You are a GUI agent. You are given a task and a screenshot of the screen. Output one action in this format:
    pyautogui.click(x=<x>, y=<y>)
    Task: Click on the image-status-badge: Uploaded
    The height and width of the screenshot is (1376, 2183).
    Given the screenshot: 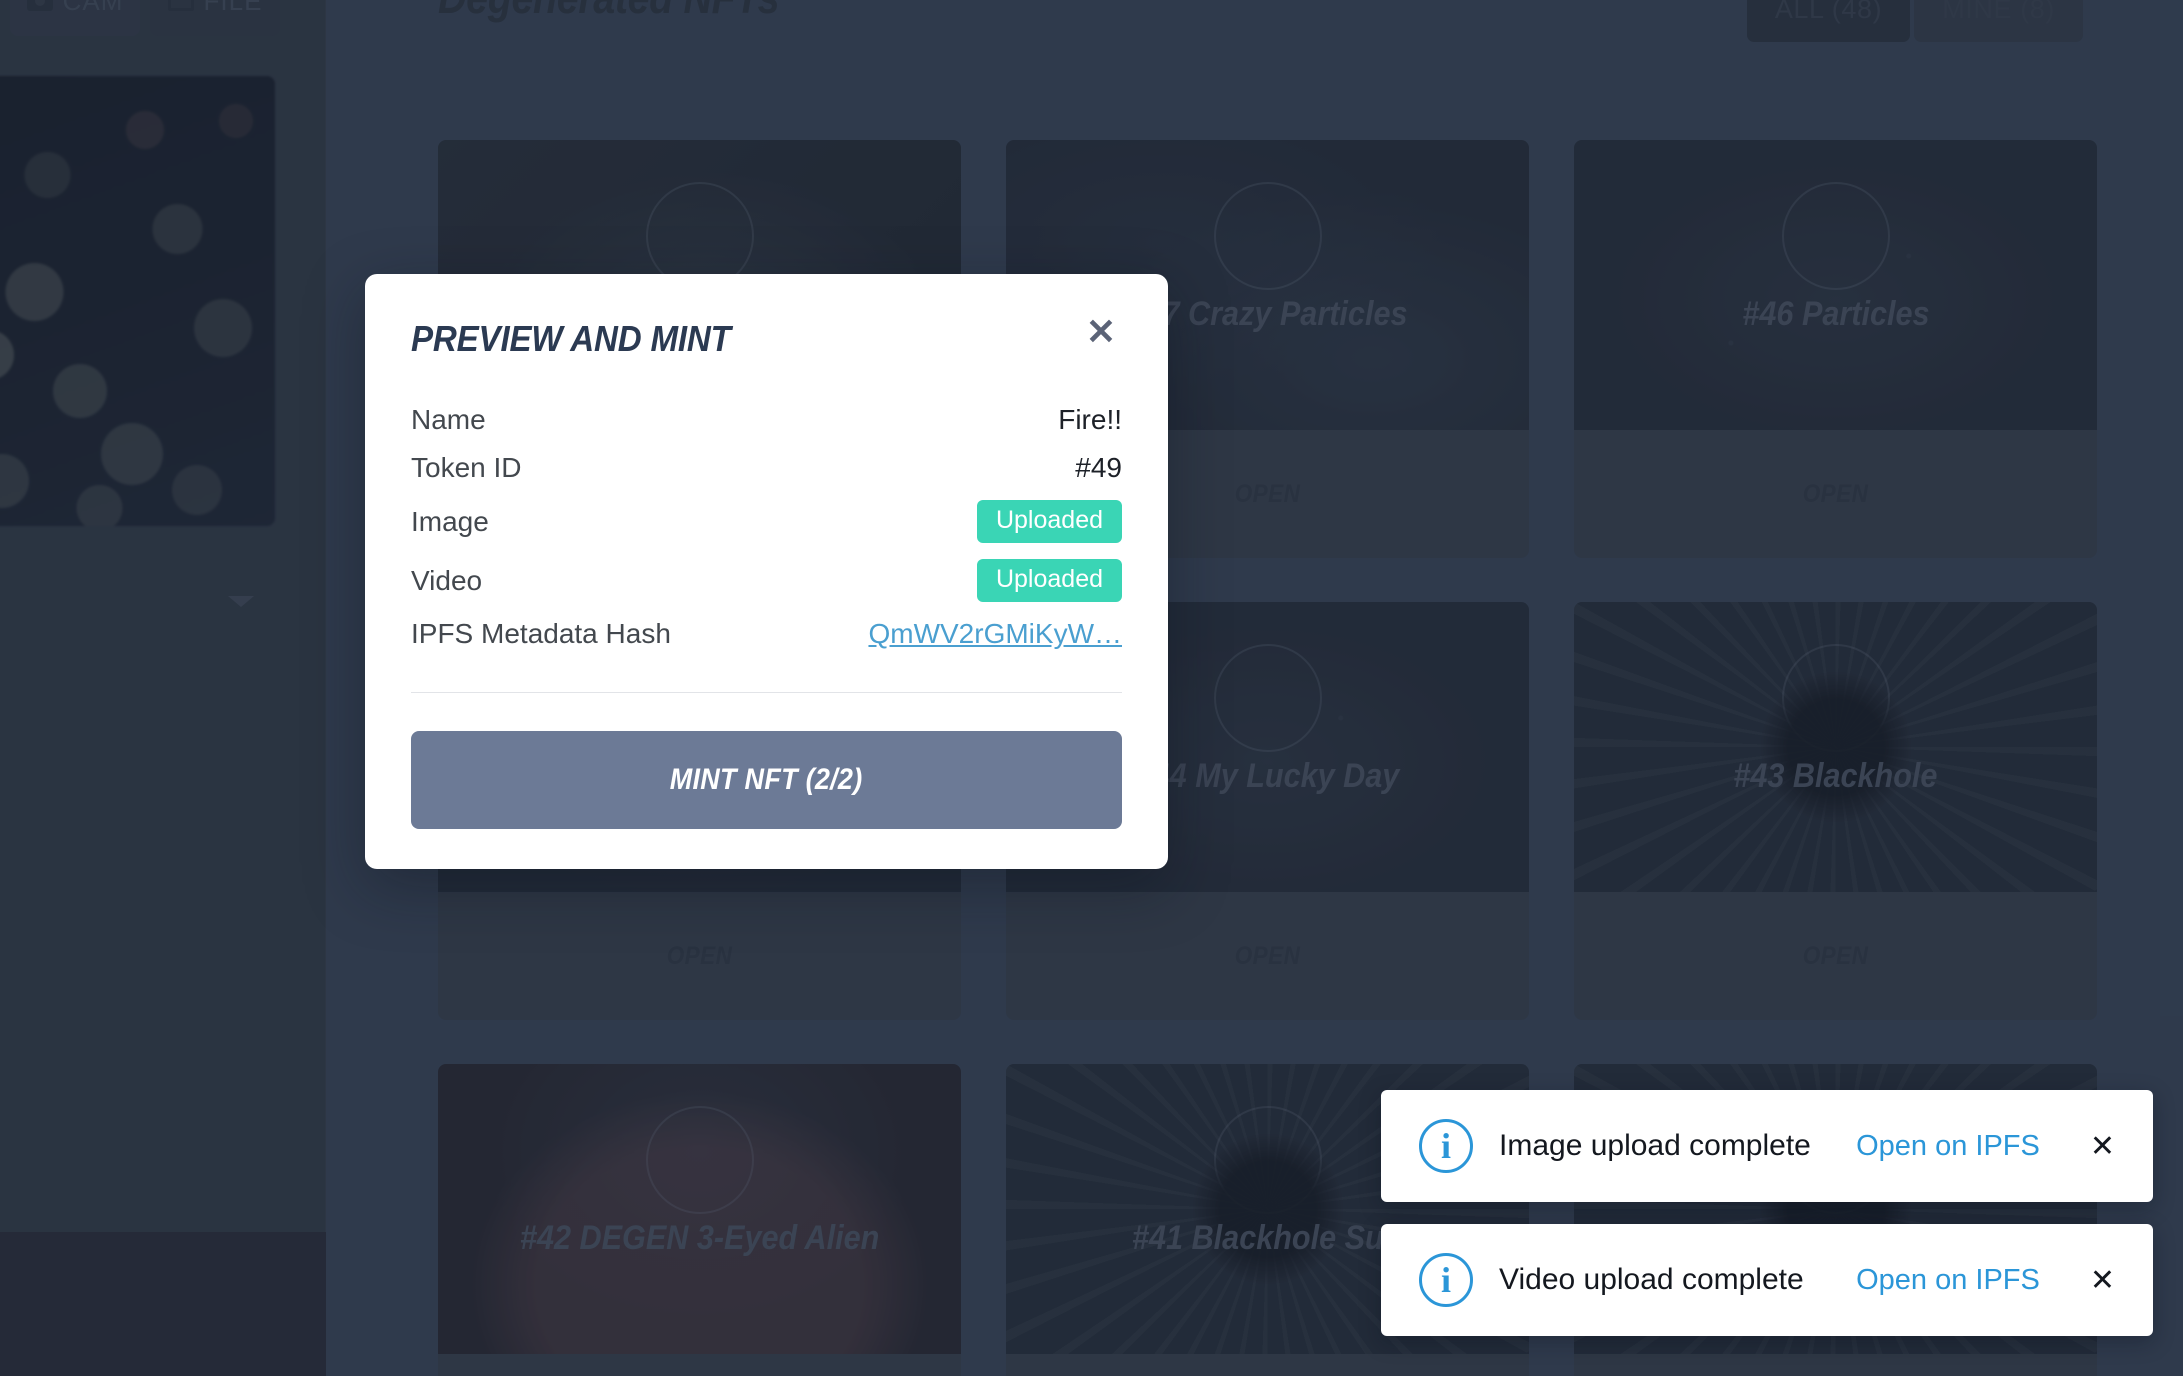 What is the action you would take?
    pyautogui.click(x=1049, y=521)
    